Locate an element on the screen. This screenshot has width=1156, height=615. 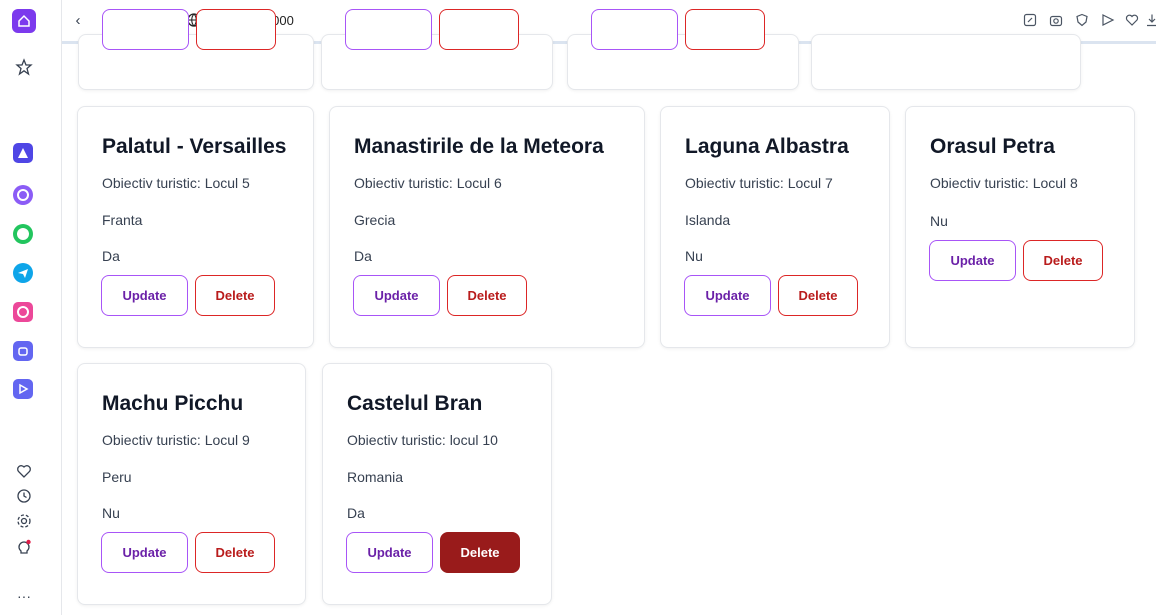
player-icon is located at coordinates (23, 389).